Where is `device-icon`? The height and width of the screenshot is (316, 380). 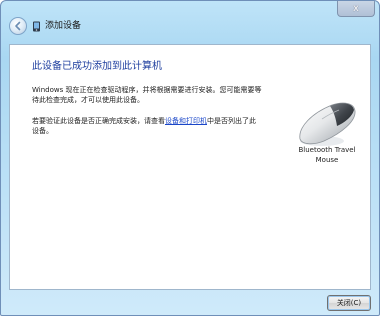 device-icon is located at coordinates (36, 26).